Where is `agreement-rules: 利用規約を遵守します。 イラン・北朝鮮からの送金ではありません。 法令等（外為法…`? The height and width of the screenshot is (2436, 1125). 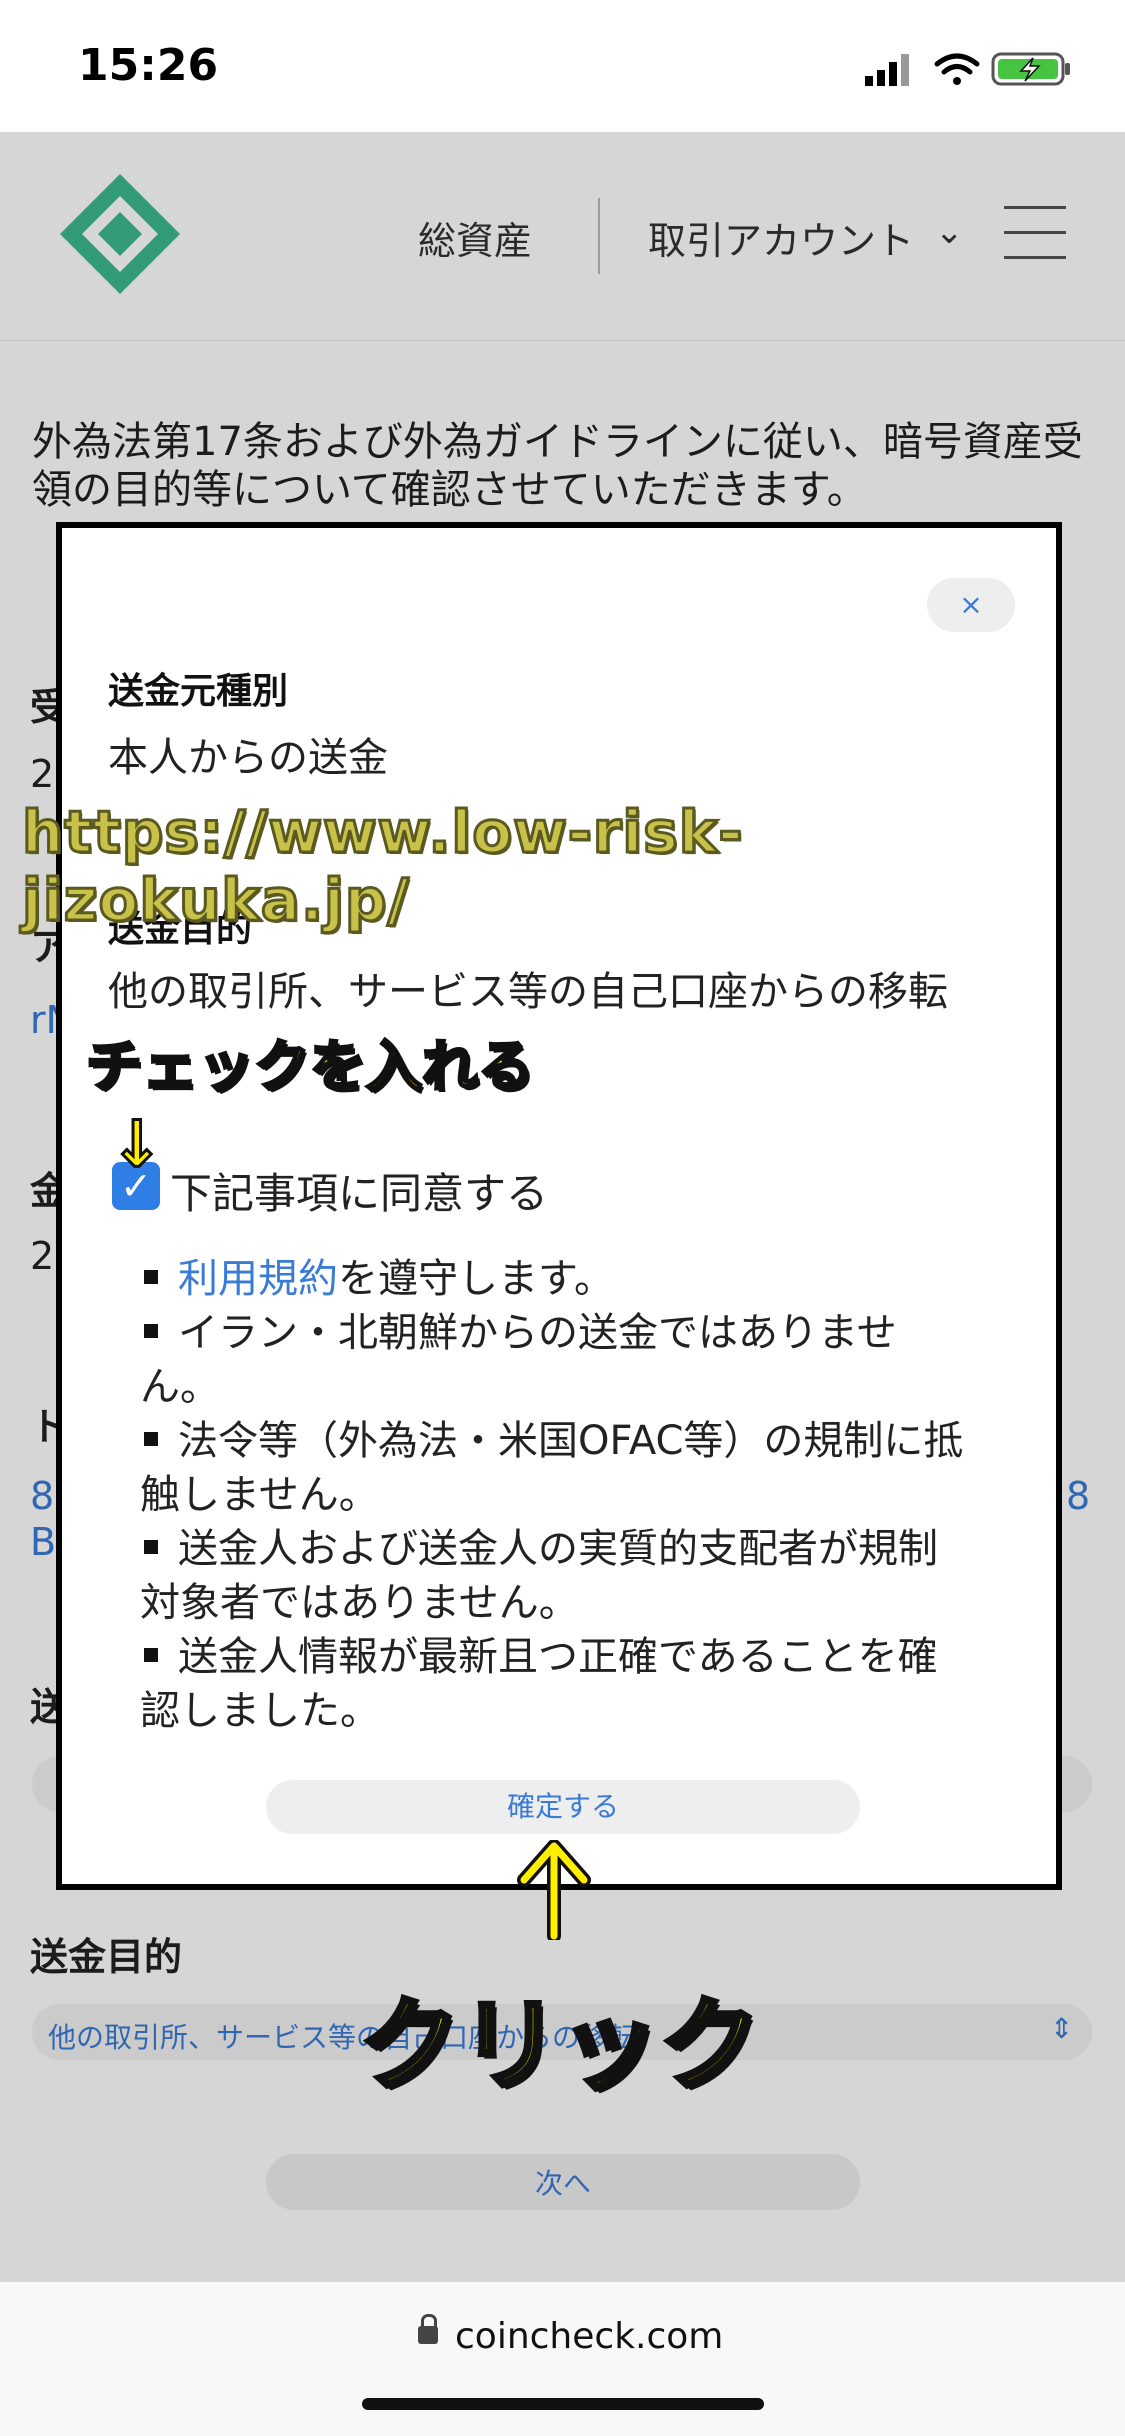 agreement-rules: 利用規約を遵守します。 イラン・北朝鮮からの送金ではありません。 法令等（外為法… is located at coordinates (555, 1495).